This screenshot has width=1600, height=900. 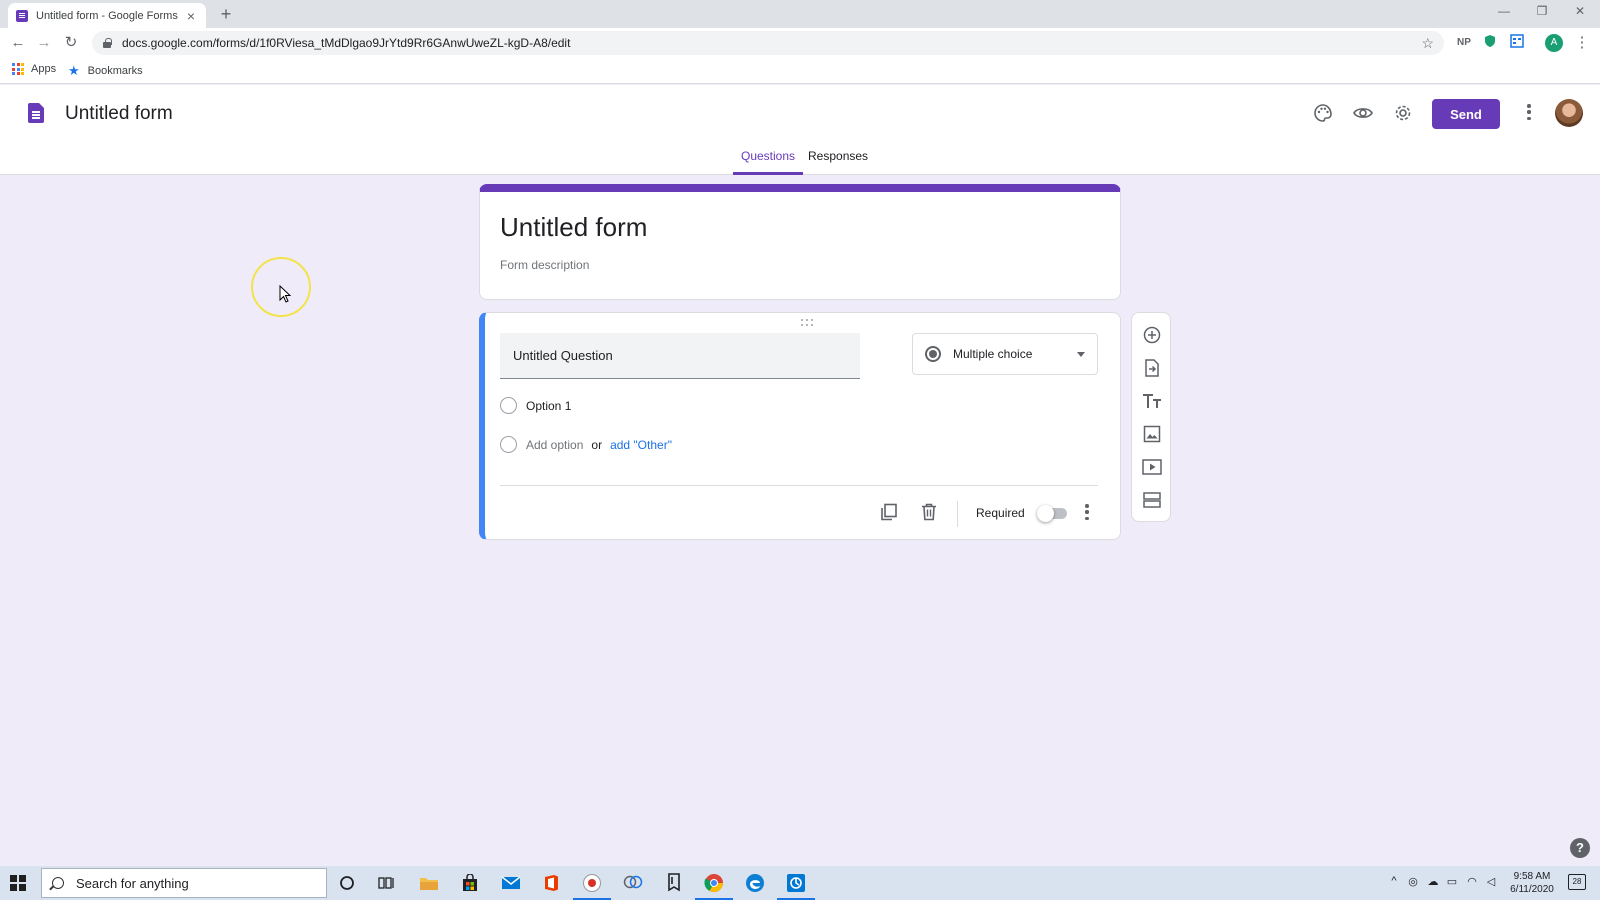 What do you see at coordinates (889, 512) in the screenshot?
I see `duplicate-icon` at bounding box center [889, 512].